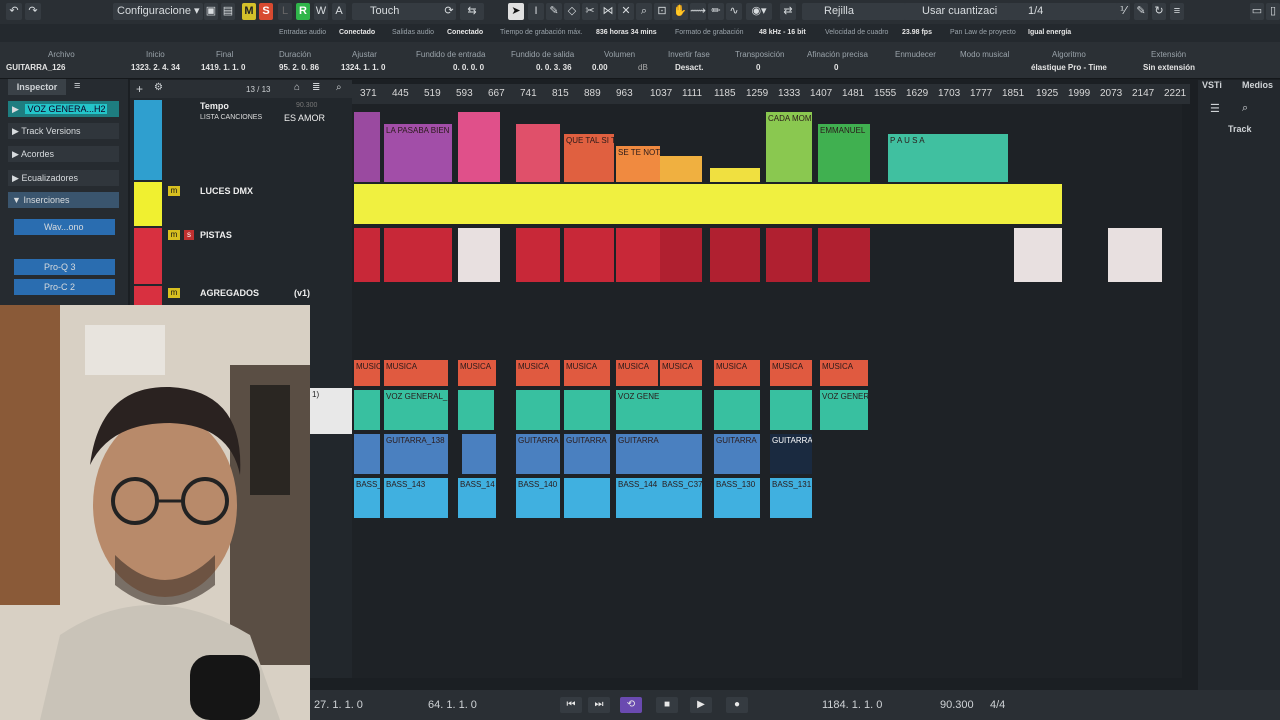 The image size is (1280, 720). I want to click on inspector-section-track-versions: ▶ Track Versions, so click(63, 131).